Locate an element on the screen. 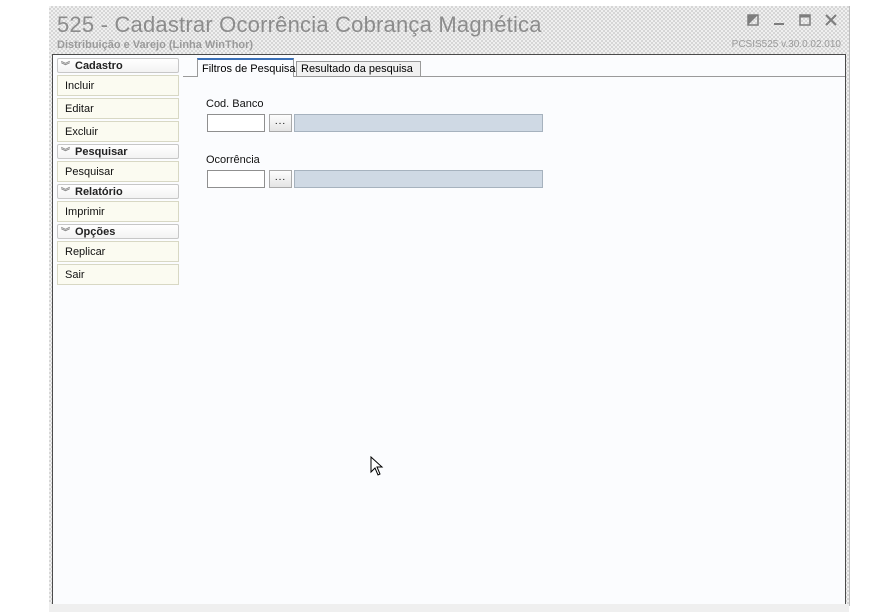 This screenshot has height=612, width=874. section-pesquisar: ︾ Pesquisar is located at coordinates (118, 151).